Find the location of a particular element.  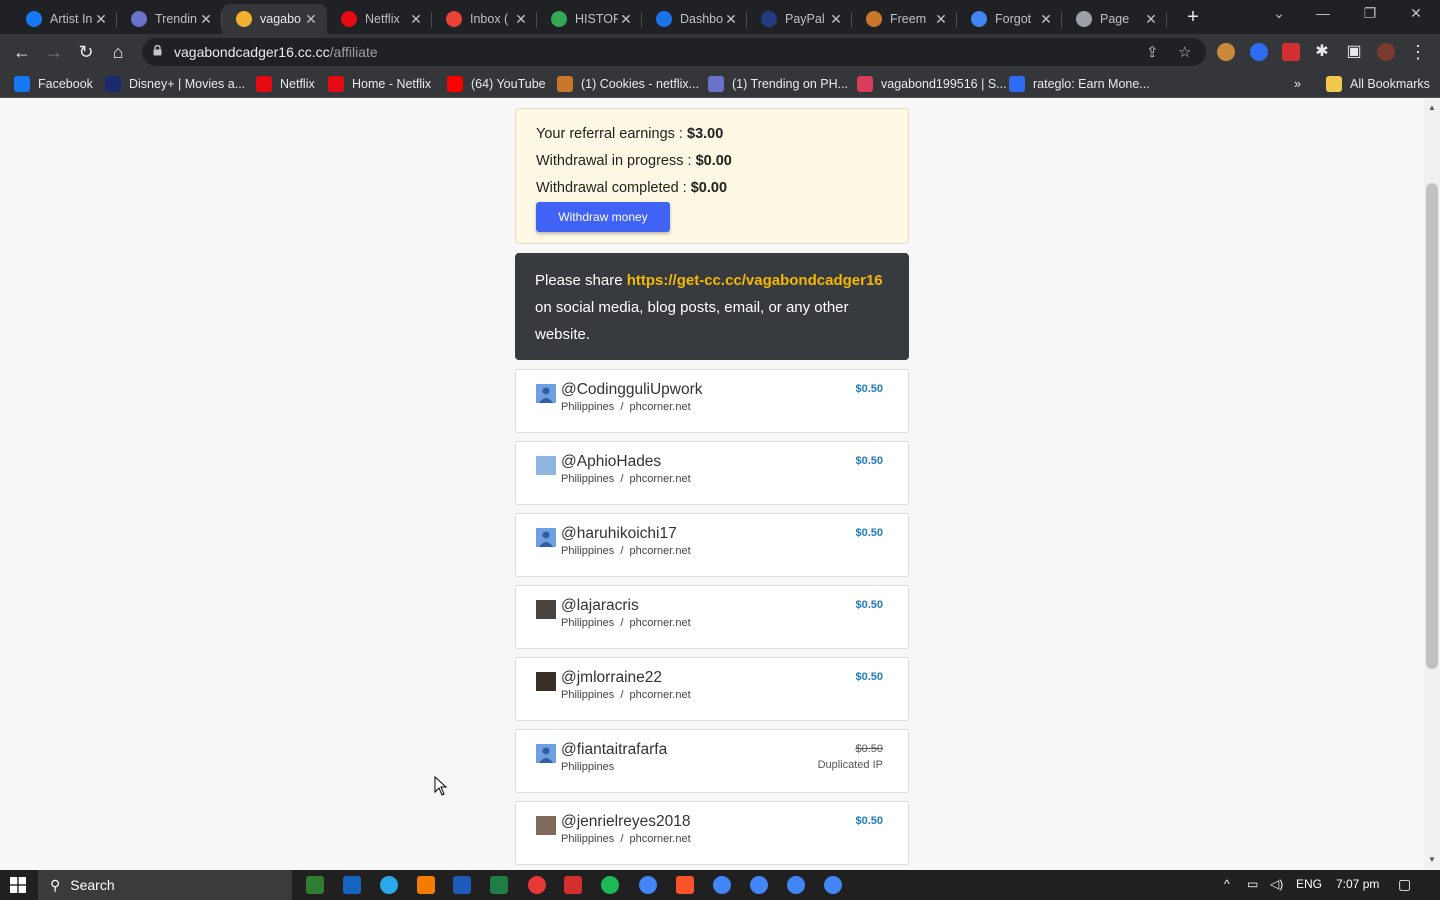

browser-tab: PayPal ✕ is located at coordinates (799, 19).